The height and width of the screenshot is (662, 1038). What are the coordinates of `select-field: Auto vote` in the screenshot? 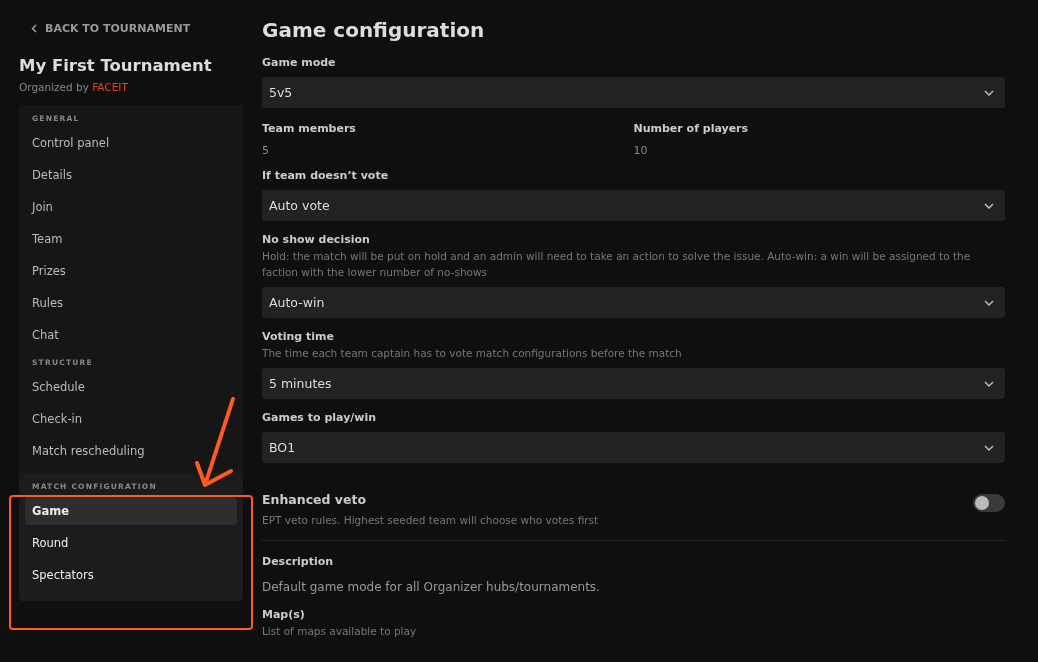 It's located at (633, 205).